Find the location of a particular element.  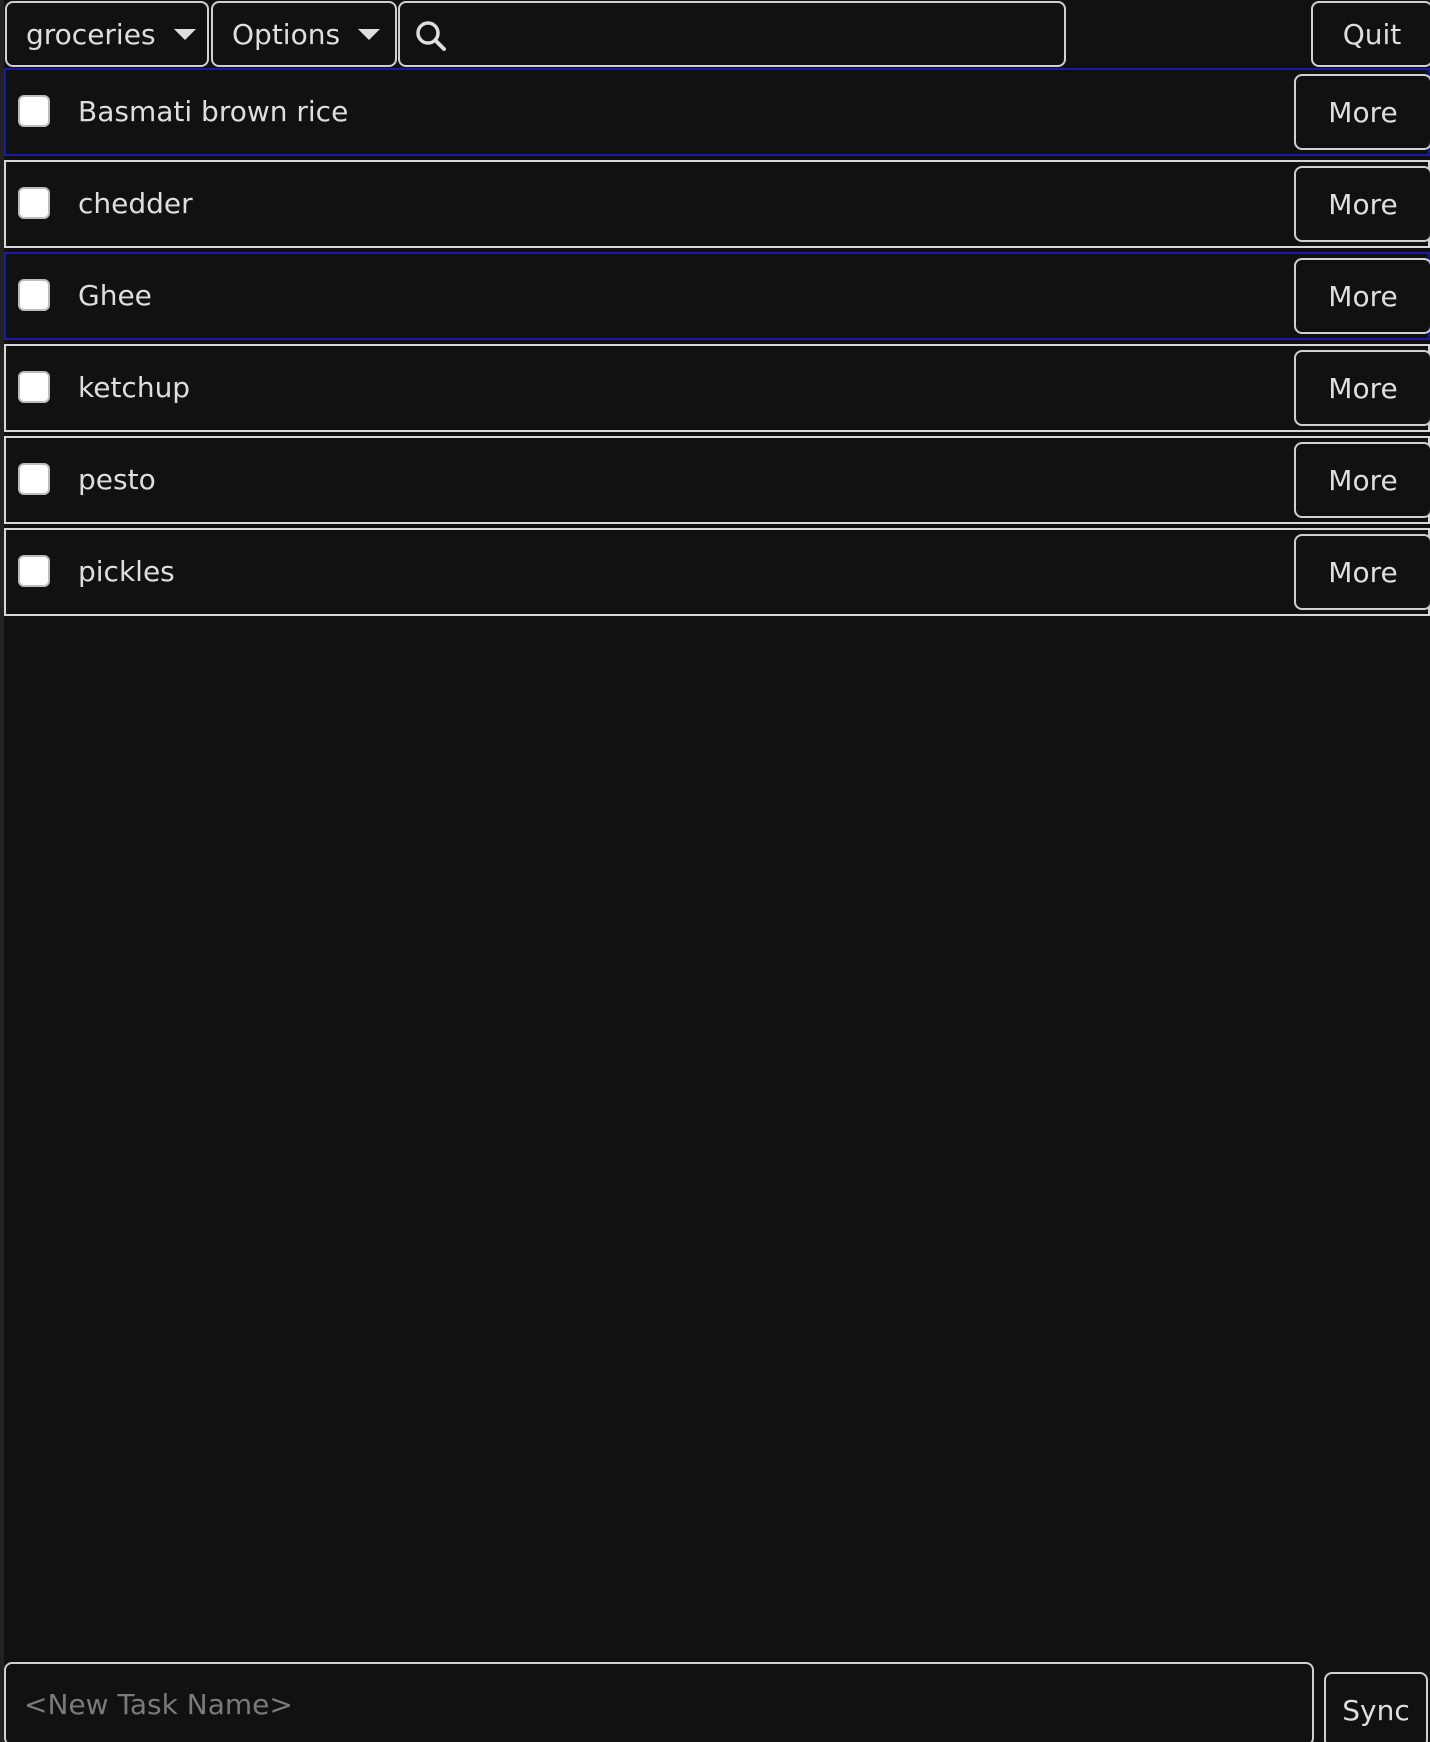

task-row: Ghee More is located at coordinates (717, 296).